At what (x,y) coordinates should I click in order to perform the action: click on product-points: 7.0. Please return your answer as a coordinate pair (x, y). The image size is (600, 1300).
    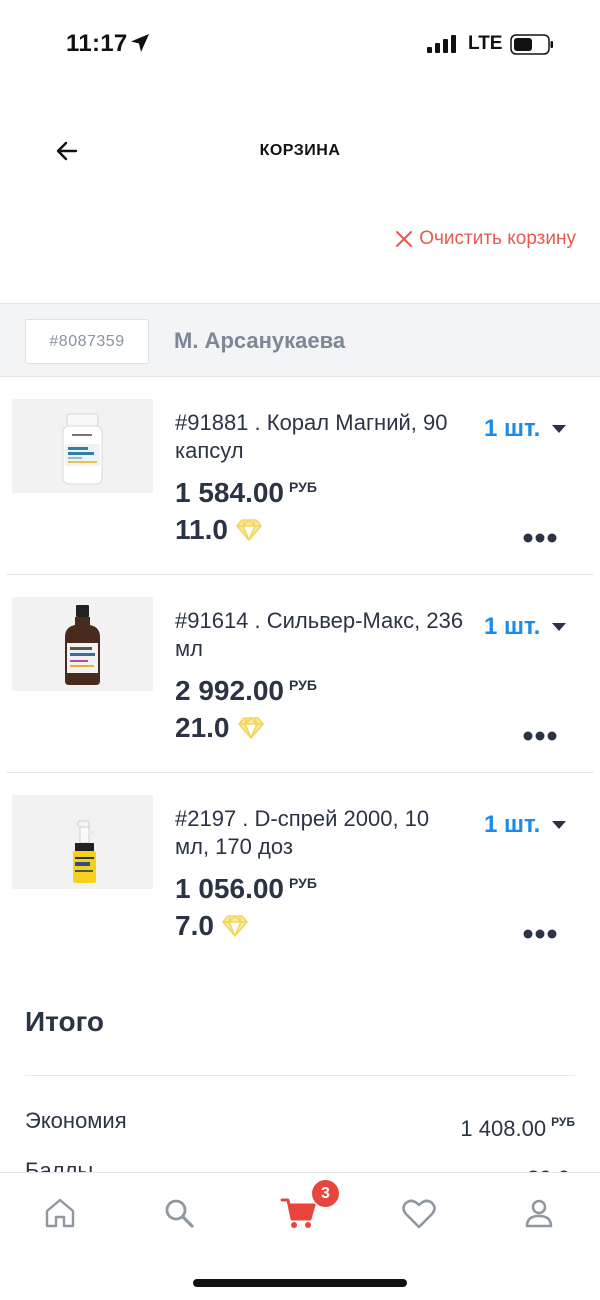
    Looking at the image, I should click on (211, 926).